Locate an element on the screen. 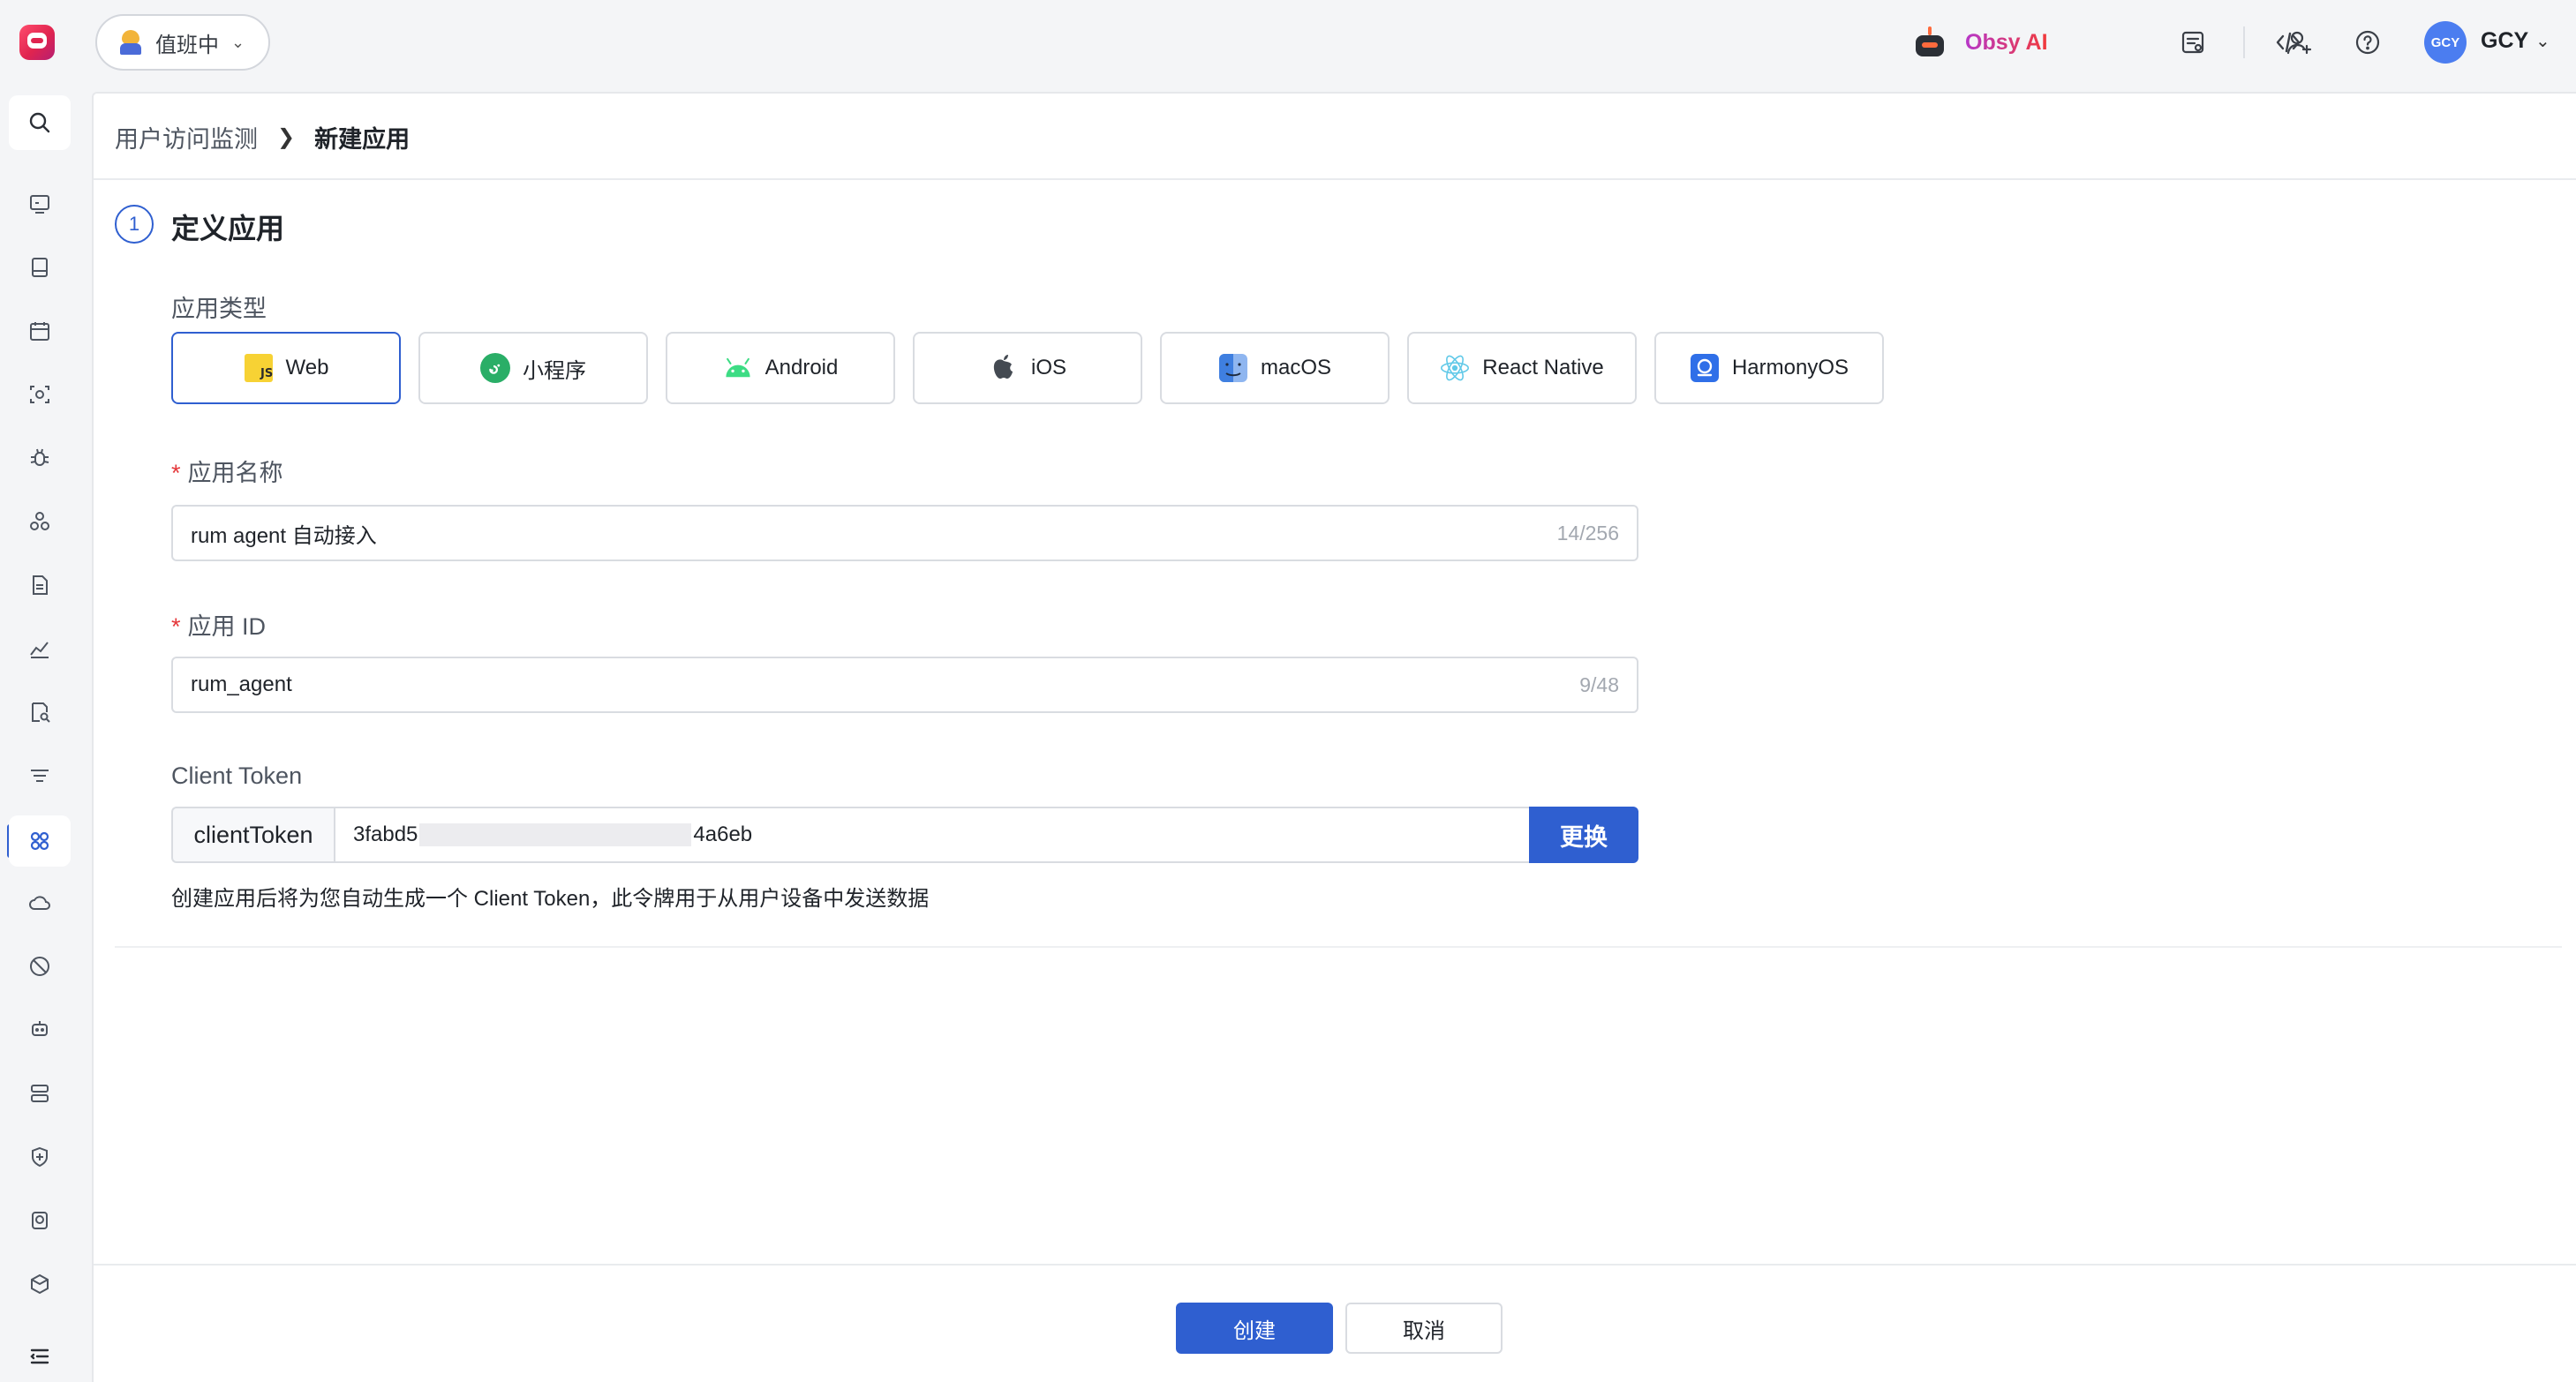 The image size is (2576, 1382). apps-grid-icon is located at coordinates (40, 841).